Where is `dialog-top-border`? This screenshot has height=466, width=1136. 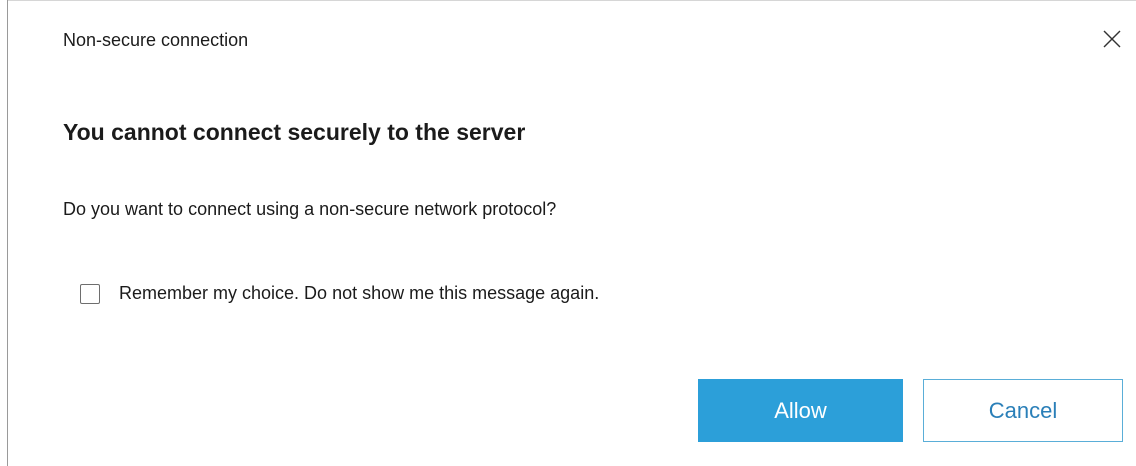 dialog-top-border is located at coordinates (572, 0).